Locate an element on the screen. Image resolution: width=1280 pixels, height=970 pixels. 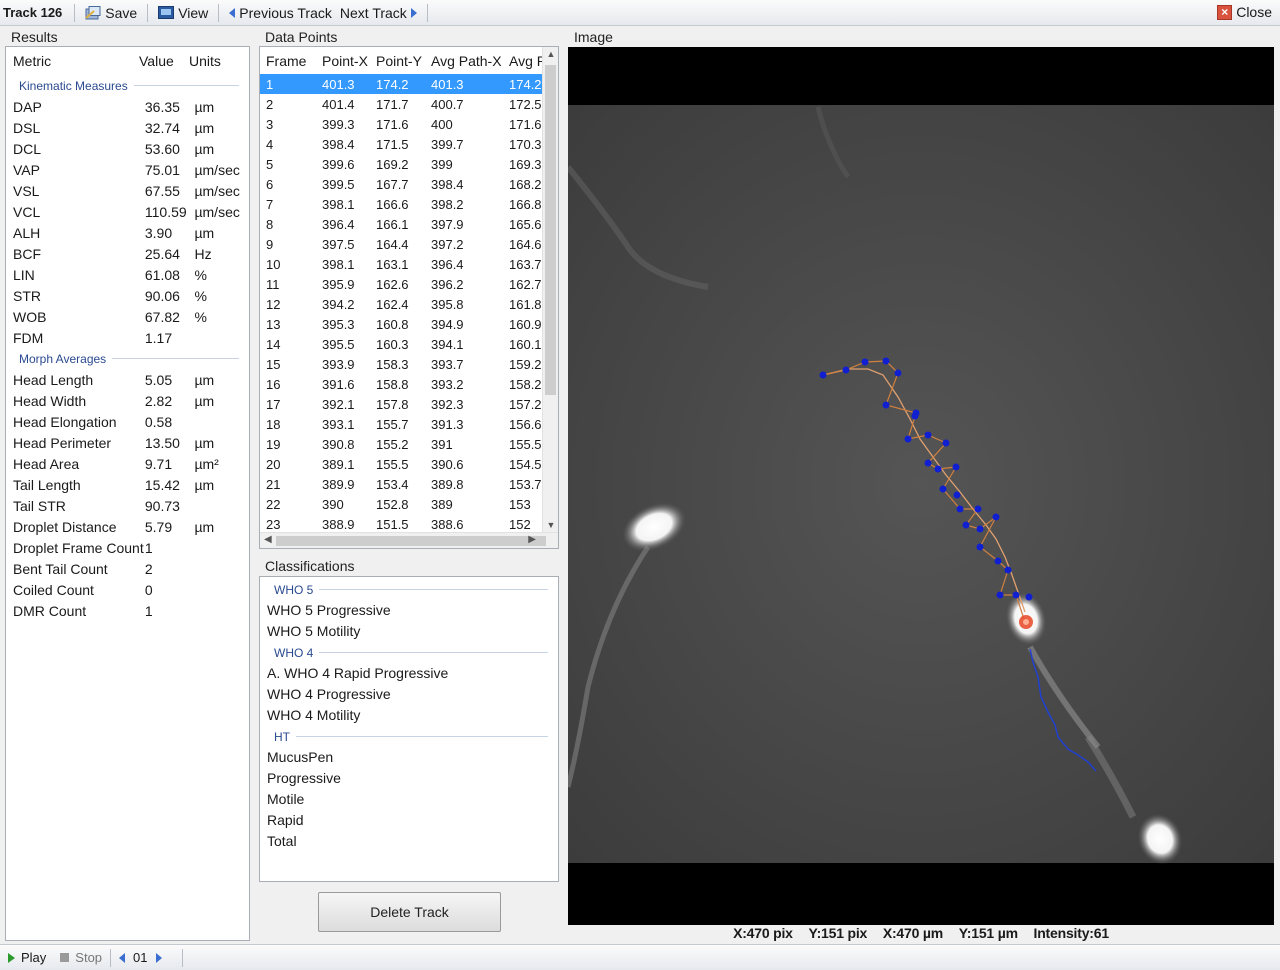
table-row: 3 399.3 171.6 400 171.6 is located at coordinates (409, 124).